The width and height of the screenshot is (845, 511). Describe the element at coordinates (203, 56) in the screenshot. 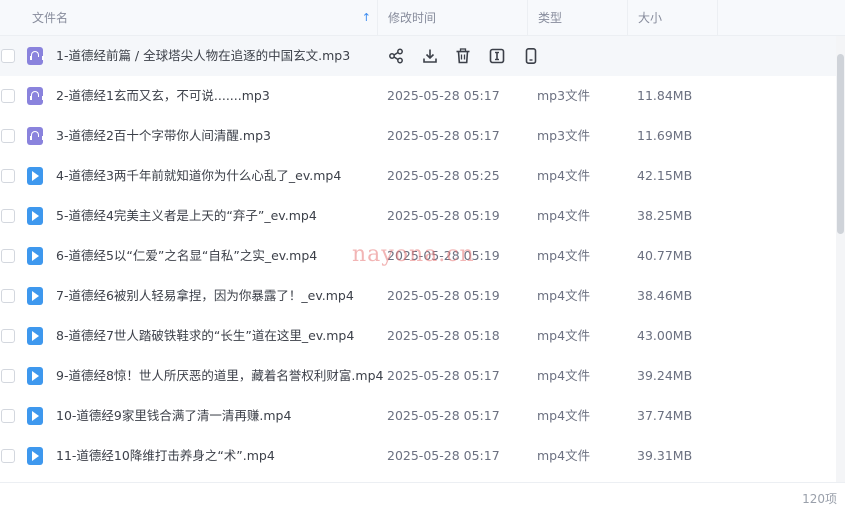

I see `file-name: 1-道德经前篇 / 全球塔尖人物在追逐的中国玄文.mp3` at that location.